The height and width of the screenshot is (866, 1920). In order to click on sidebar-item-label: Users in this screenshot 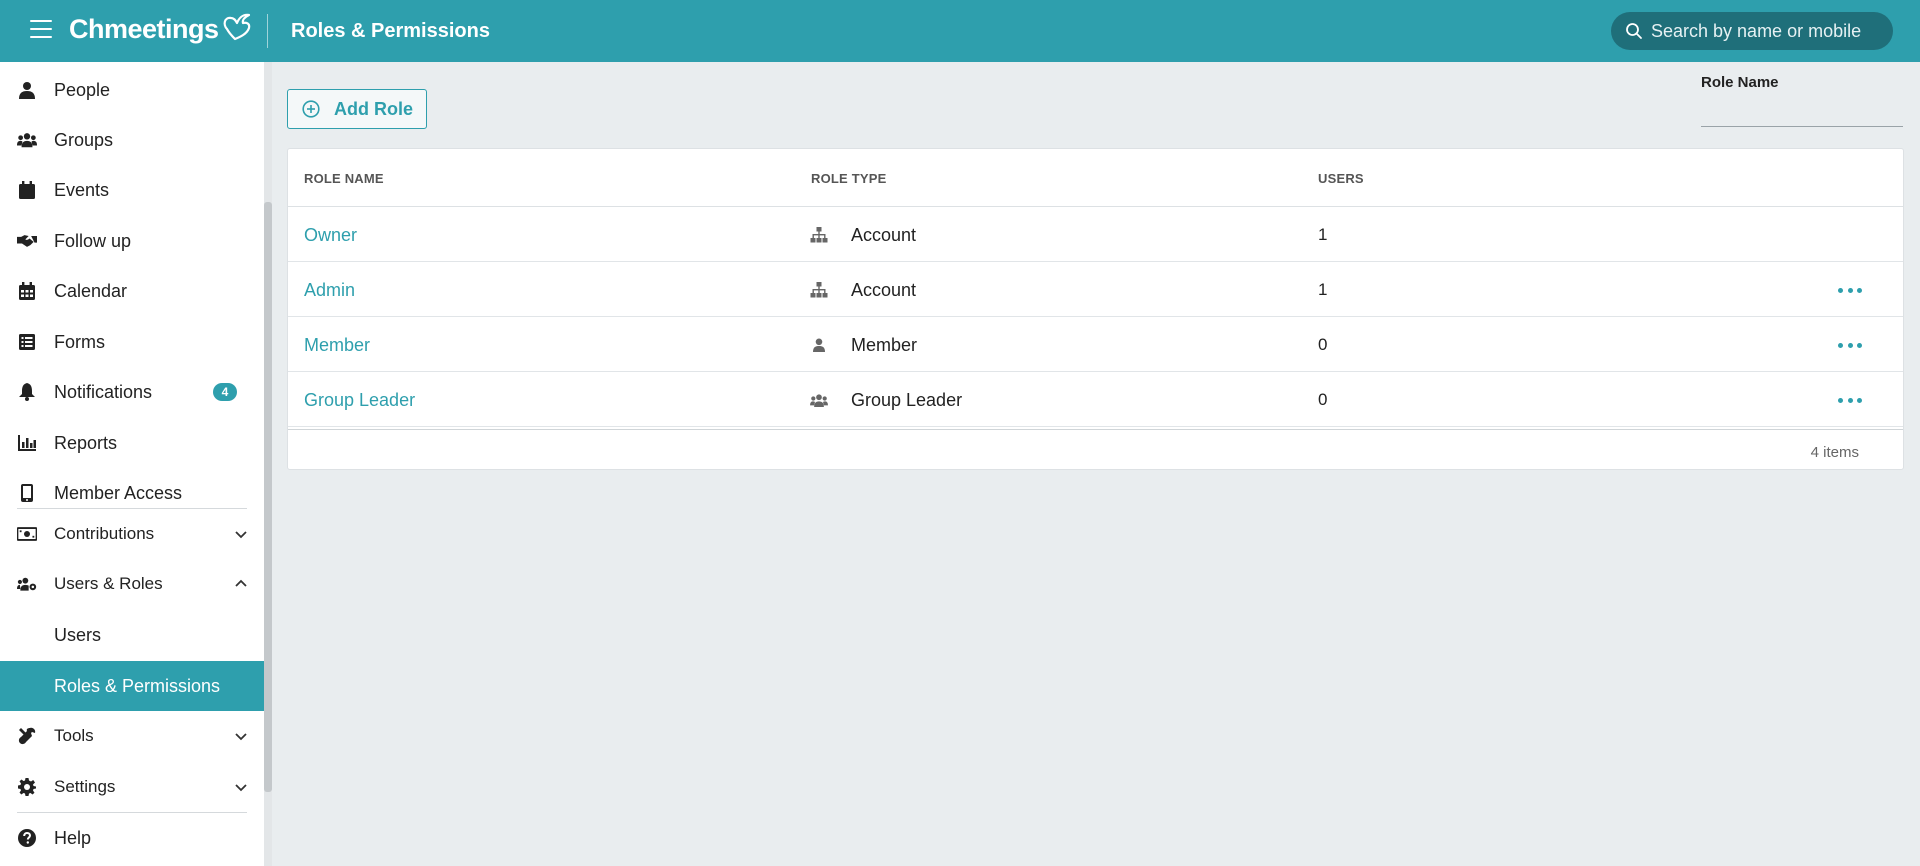, I will do `click(78, 634)`.